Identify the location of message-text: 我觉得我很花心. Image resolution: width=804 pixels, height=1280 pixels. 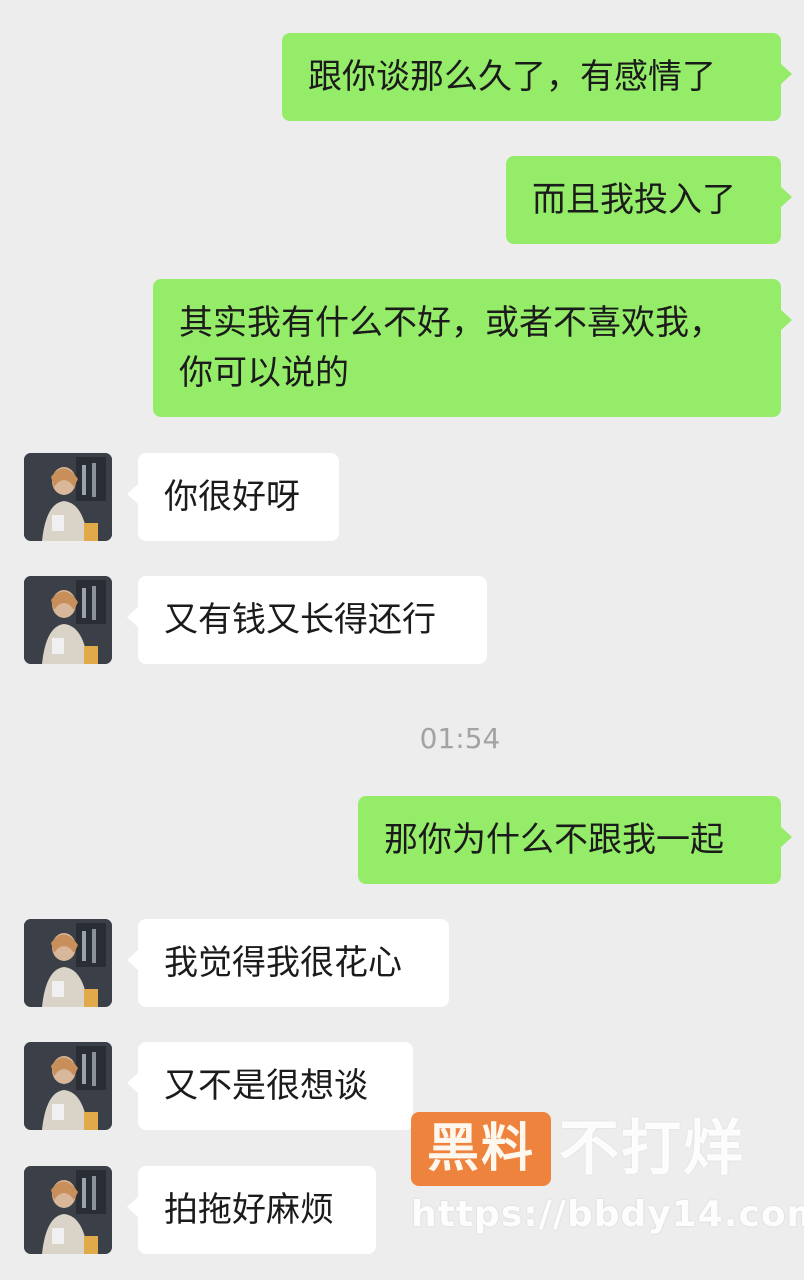
(283, 963).